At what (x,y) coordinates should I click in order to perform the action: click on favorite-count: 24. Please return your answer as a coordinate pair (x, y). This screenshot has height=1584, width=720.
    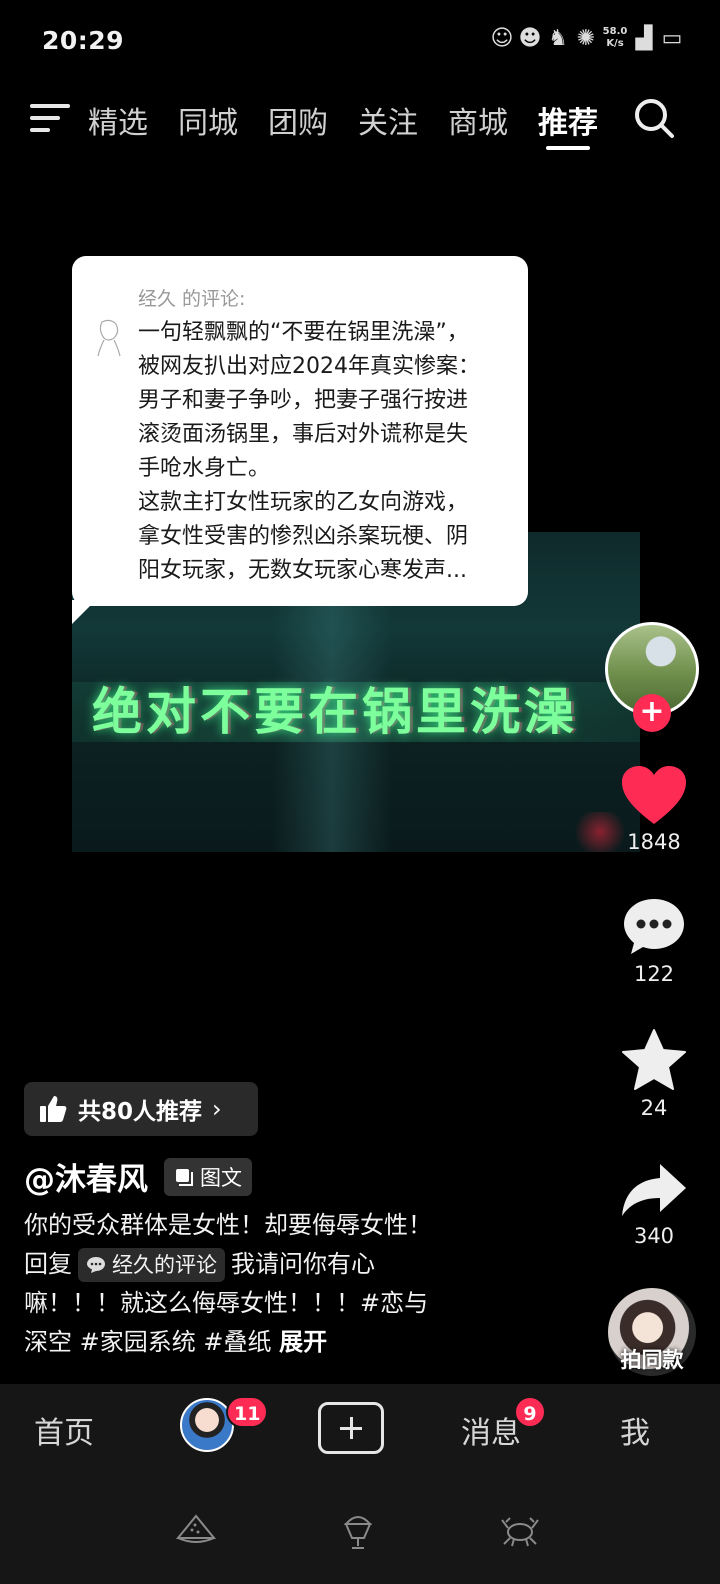
    Looking at the image, I should click on (654, 1108).